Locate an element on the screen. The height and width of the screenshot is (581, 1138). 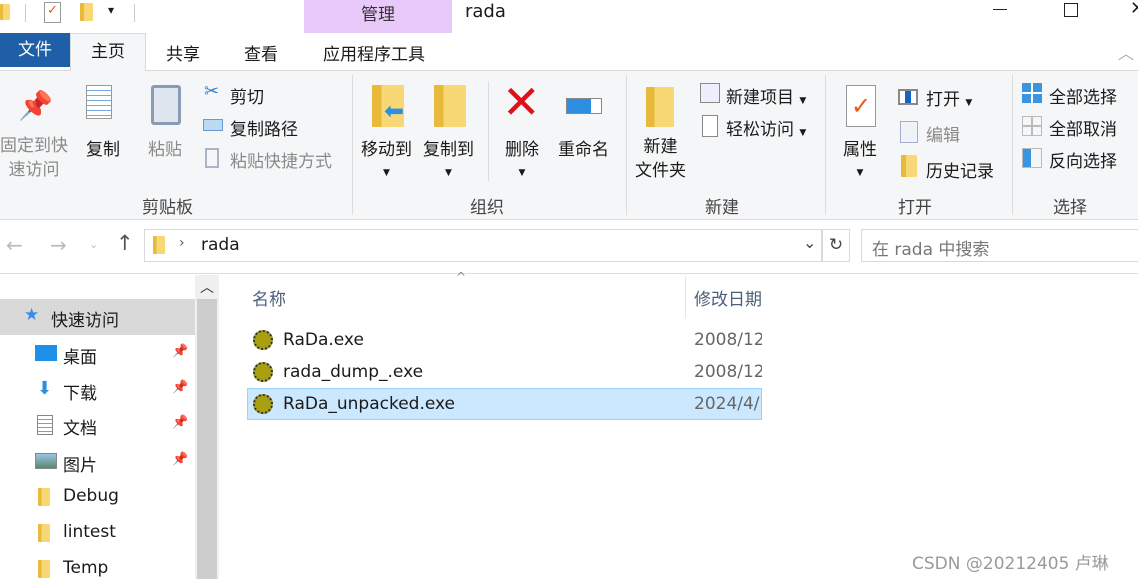
new-folder-quick-icon is located at coordinates (86, 12).